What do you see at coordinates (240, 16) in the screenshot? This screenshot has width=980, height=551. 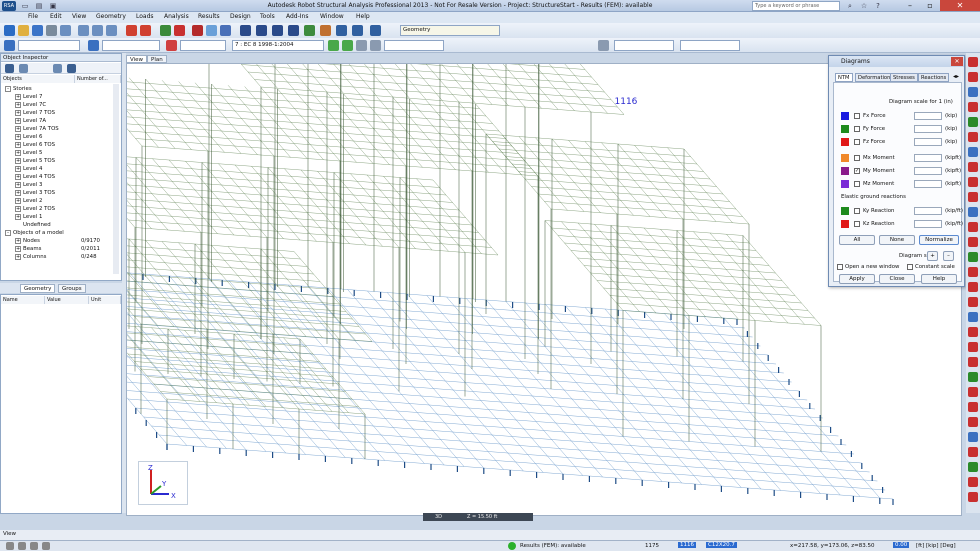 I see `menu-design: Design` at bounding box center [240, 16].